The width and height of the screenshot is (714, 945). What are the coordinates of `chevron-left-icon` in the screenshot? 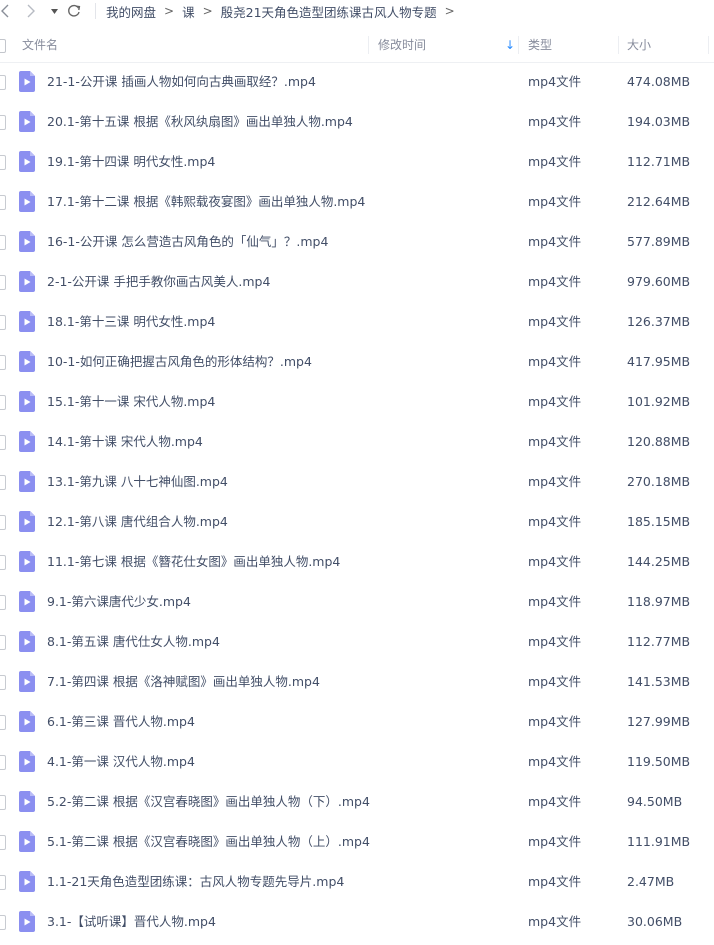 It's located at (5, 11).